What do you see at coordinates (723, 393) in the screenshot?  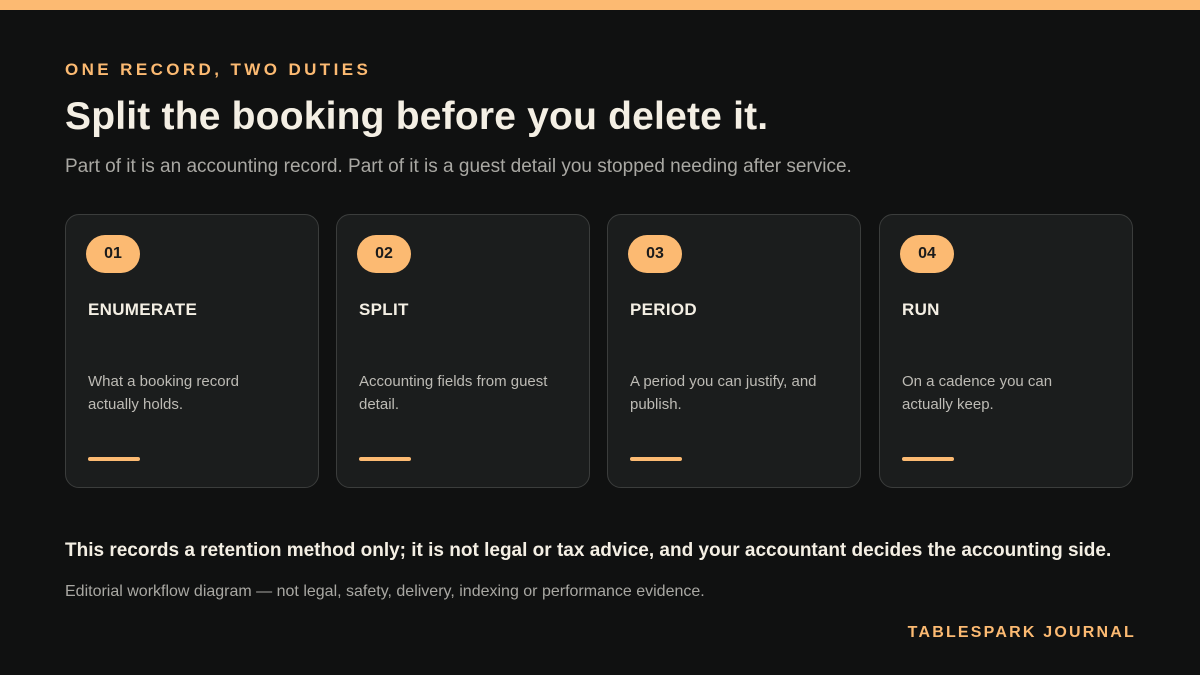 I see `step-description: A period you can justify, and publish.` at bounding box center [723, 393].